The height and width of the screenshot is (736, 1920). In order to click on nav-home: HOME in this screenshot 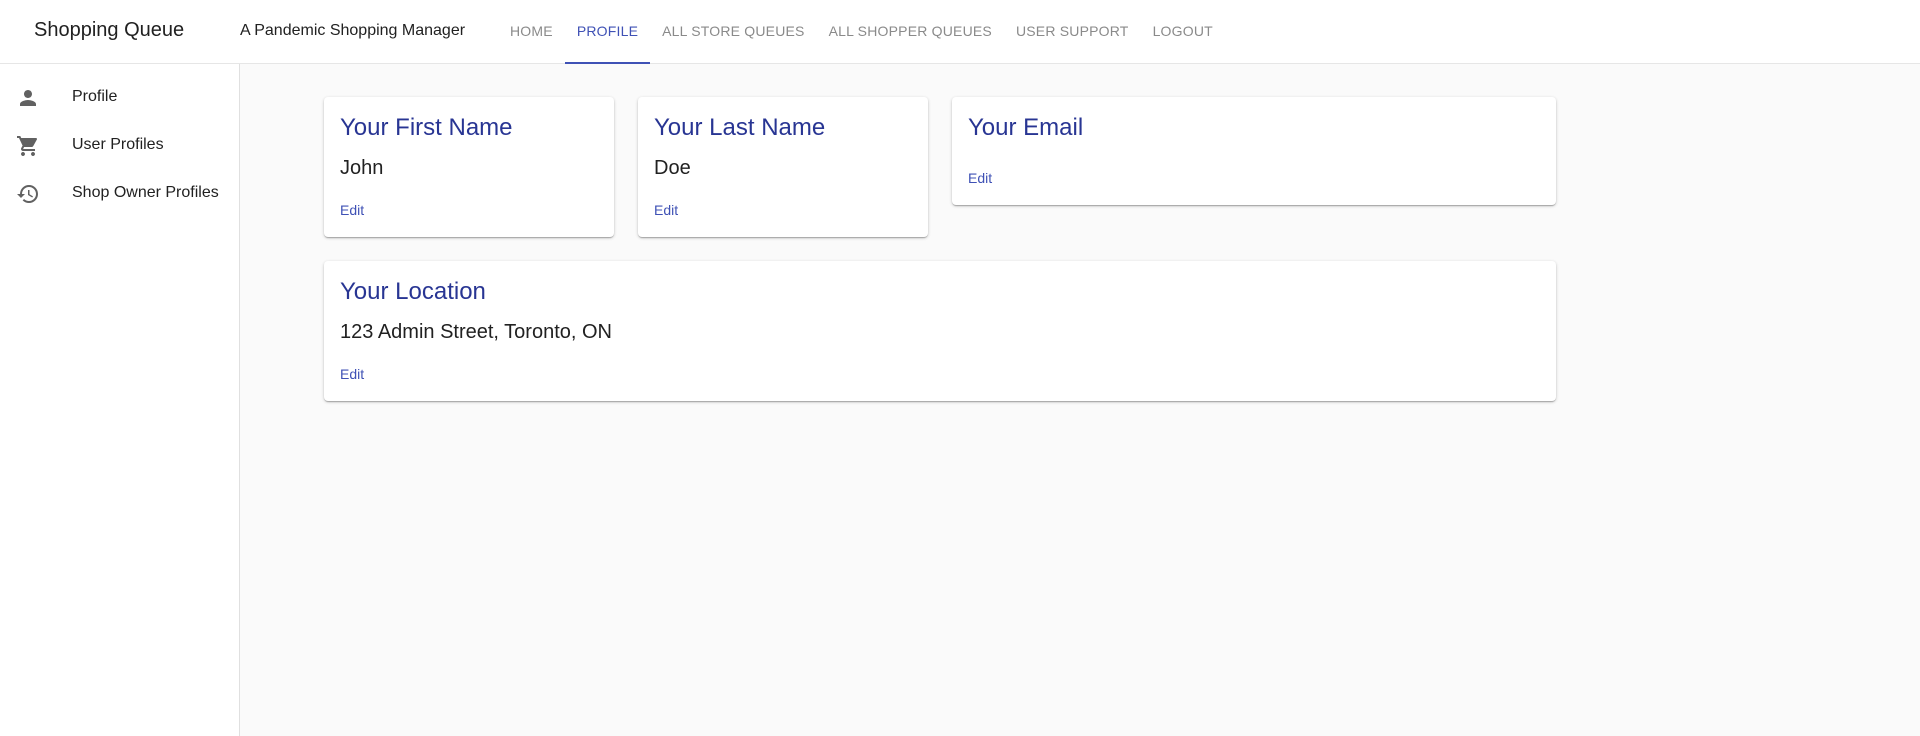, I will do `click(531, 32)`.